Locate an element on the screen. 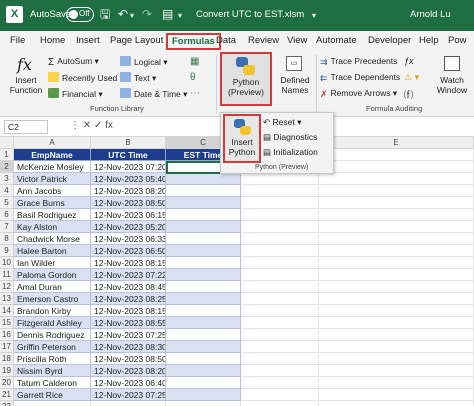 The height and width of the screenshot is (406, 474). utc-time-cell: 12-Nov-2023 08:25 is located at coordinates (128, 299).